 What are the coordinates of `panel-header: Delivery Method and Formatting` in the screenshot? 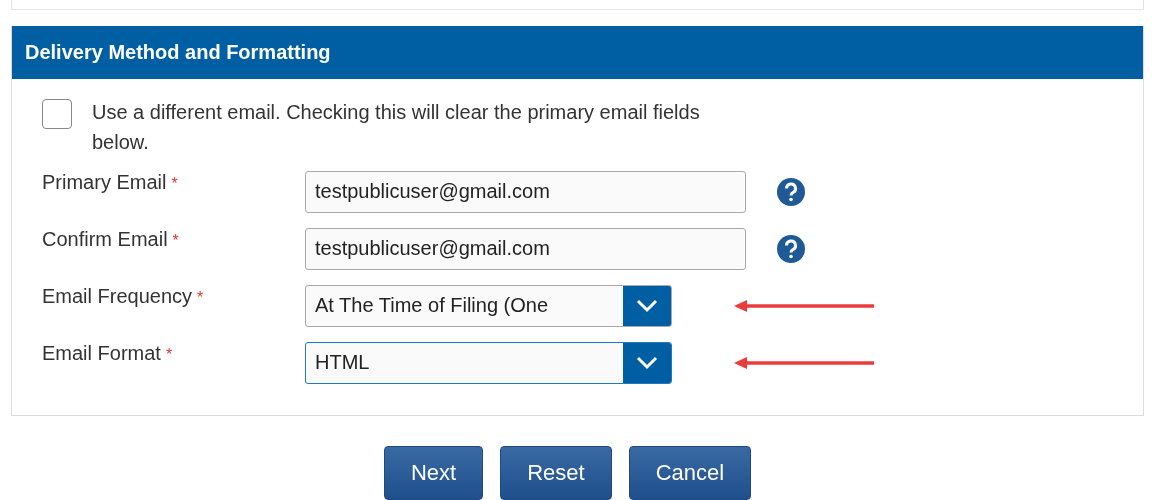 It's located at (577, 52).